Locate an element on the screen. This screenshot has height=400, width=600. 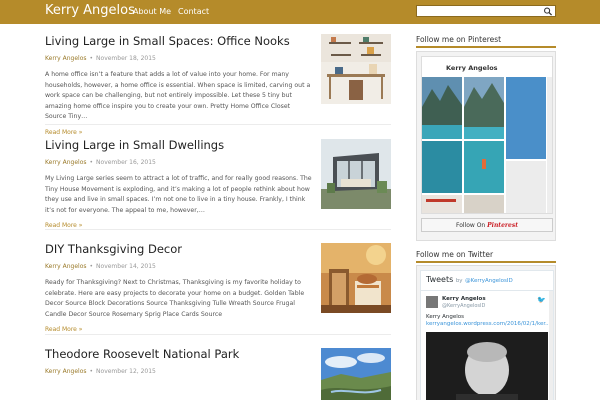
pinterest-board: Kerry Angelos is located at coordinates (487, 135).